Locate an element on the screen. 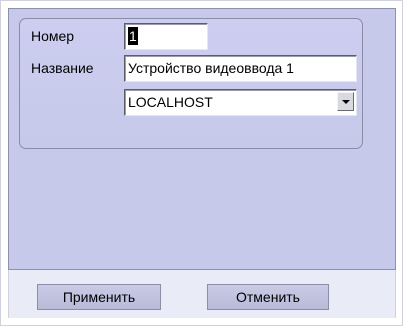 This screenshot has height=326, width=403. number-value: 1 is located at coordinates (133, 36).